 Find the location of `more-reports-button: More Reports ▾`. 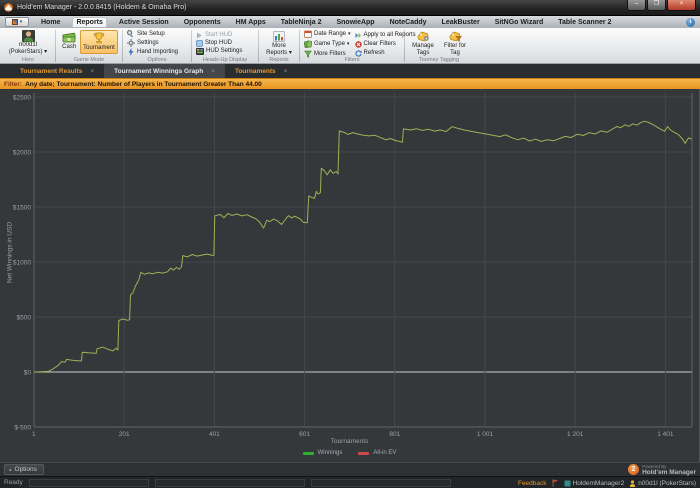

more-reports-button: More Reports ▾ is located at coordinates (279, 43).